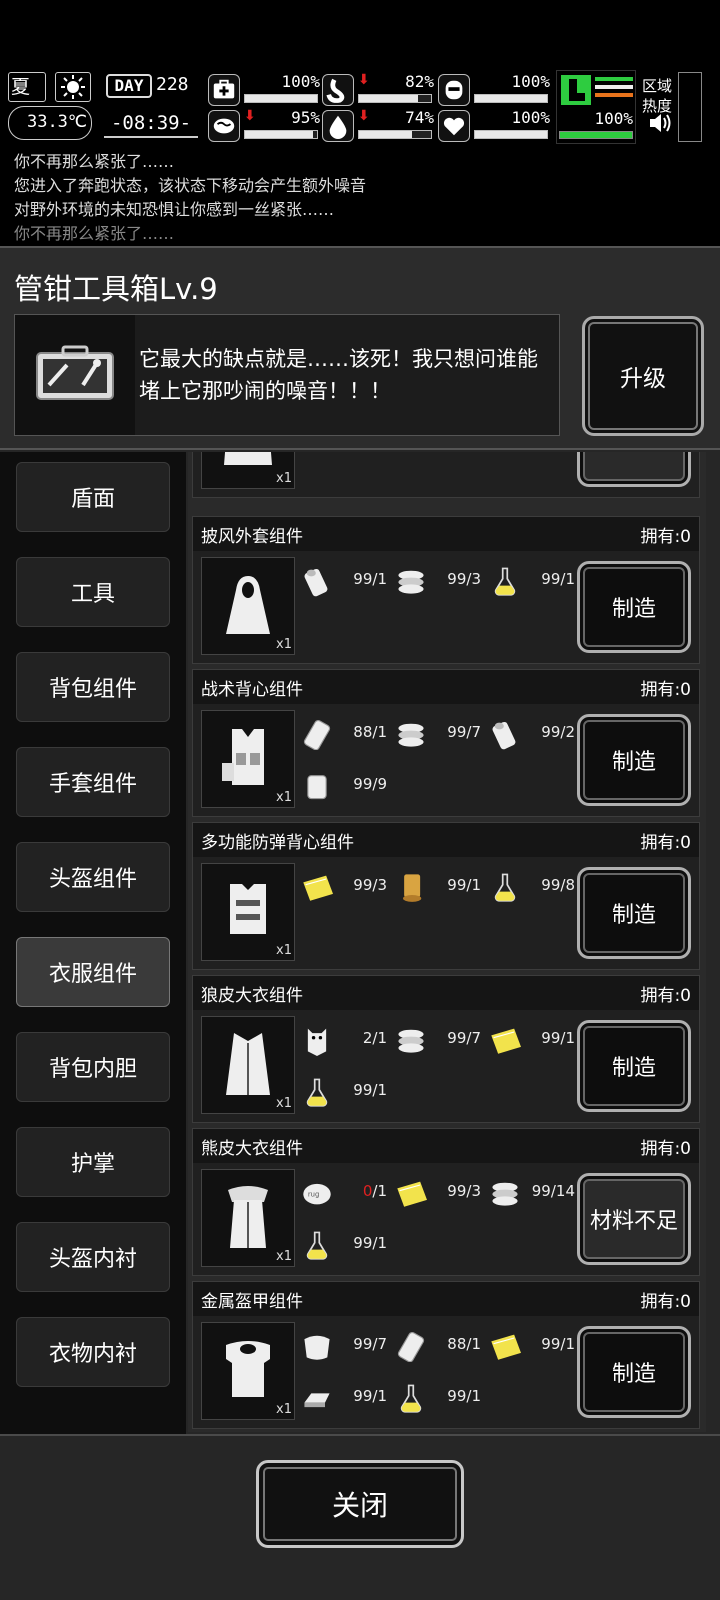 The image size is (720, 1600). Describe the element at coordinates (446, 1299) in the screenshot. I see `recipe-header: 金属盔甲组件 拥有:0` at that location.